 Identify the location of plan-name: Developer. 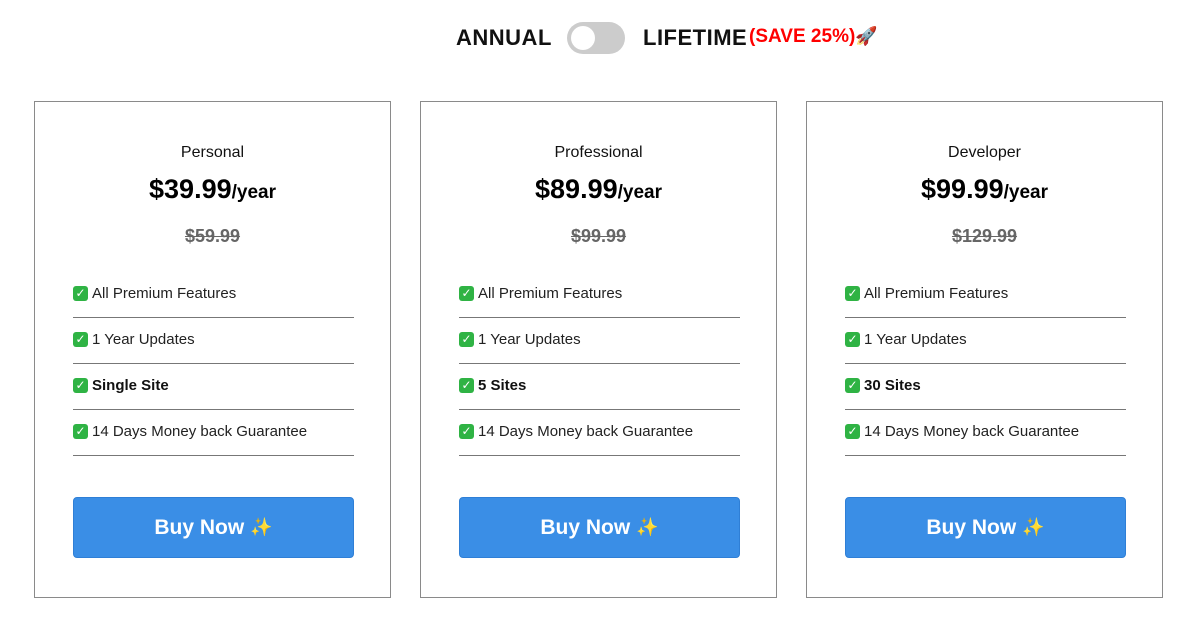
(984, 152).